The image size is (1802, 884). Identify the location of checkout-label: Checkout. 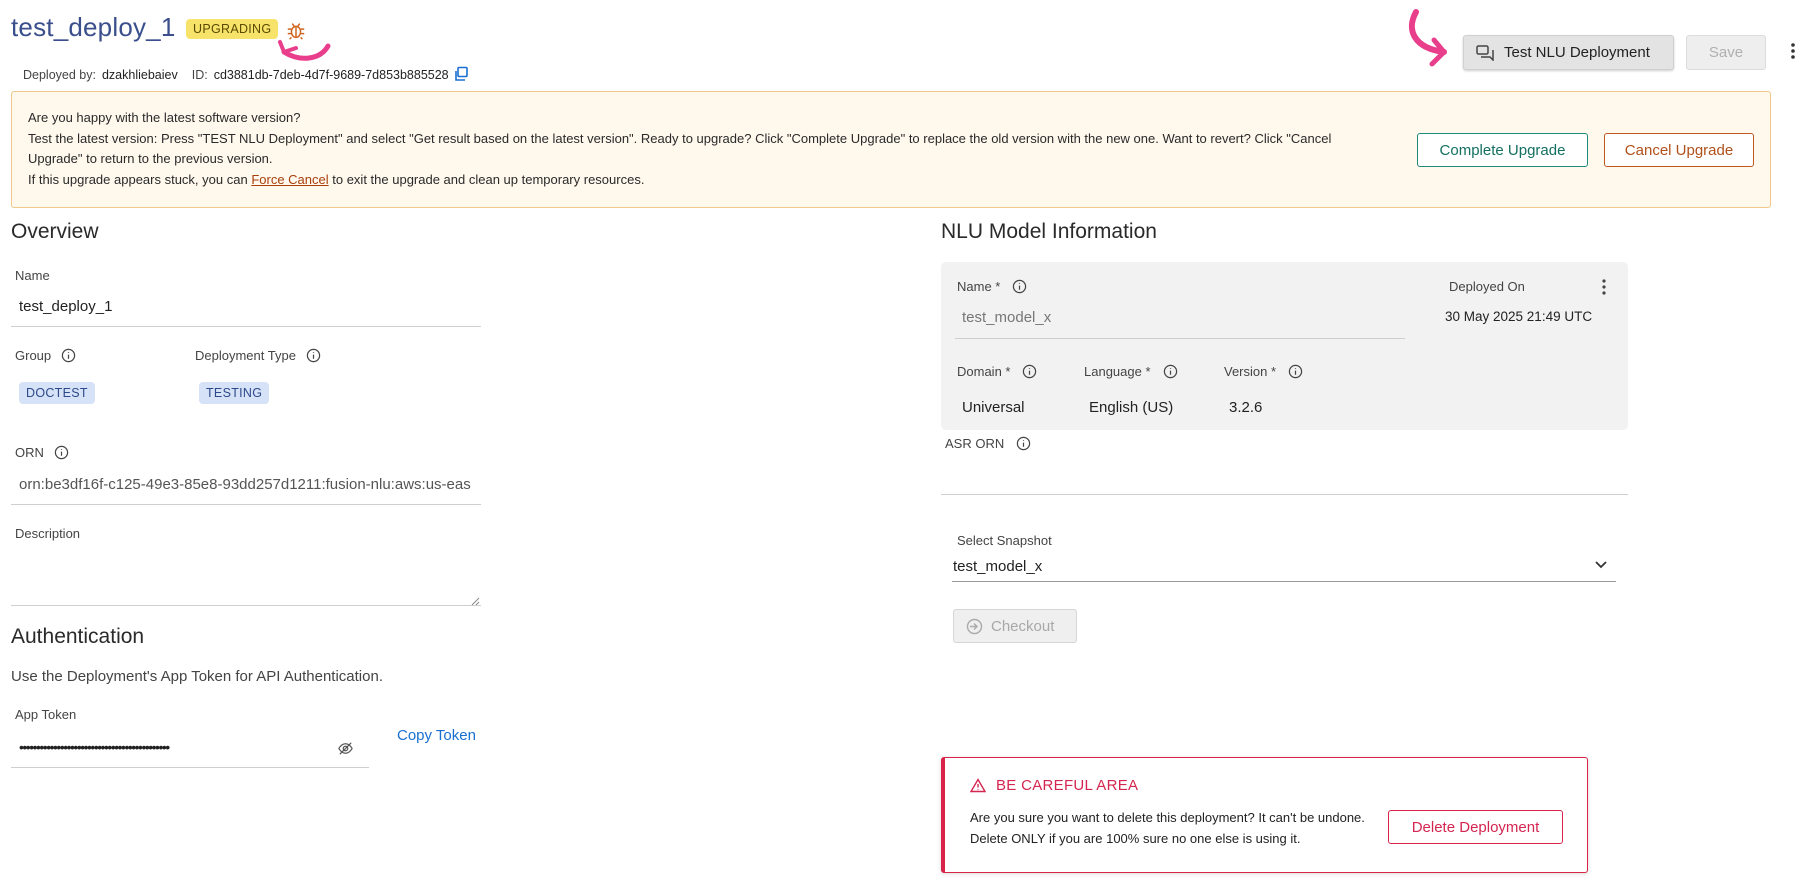
(1023, 626).